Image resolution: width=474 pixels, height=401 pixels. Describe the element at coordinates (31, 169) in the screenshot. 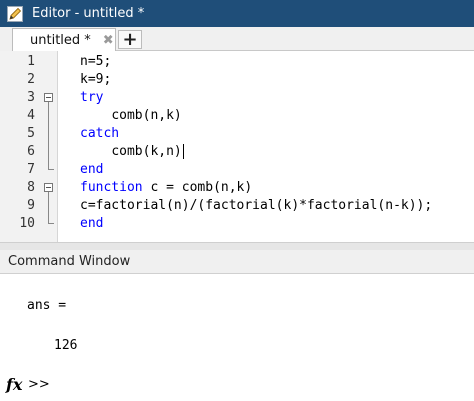

I see `line-number: 7` at that location.